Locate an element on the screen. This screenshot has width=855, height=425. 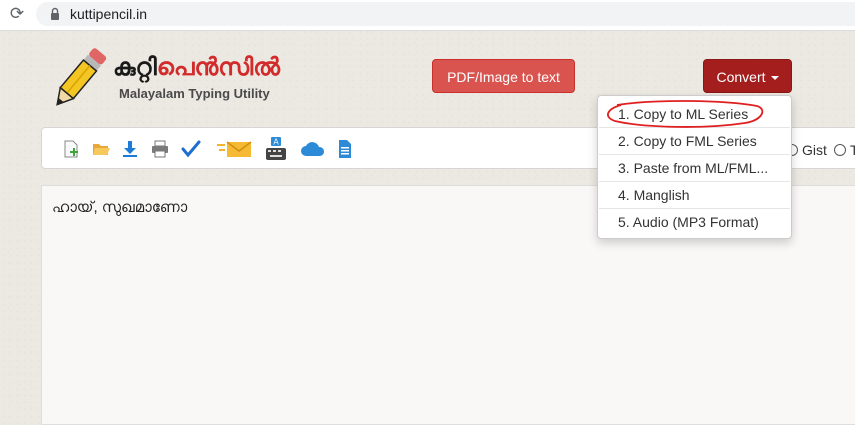
radio-gist: Gist is located at coordinates (806, 150).